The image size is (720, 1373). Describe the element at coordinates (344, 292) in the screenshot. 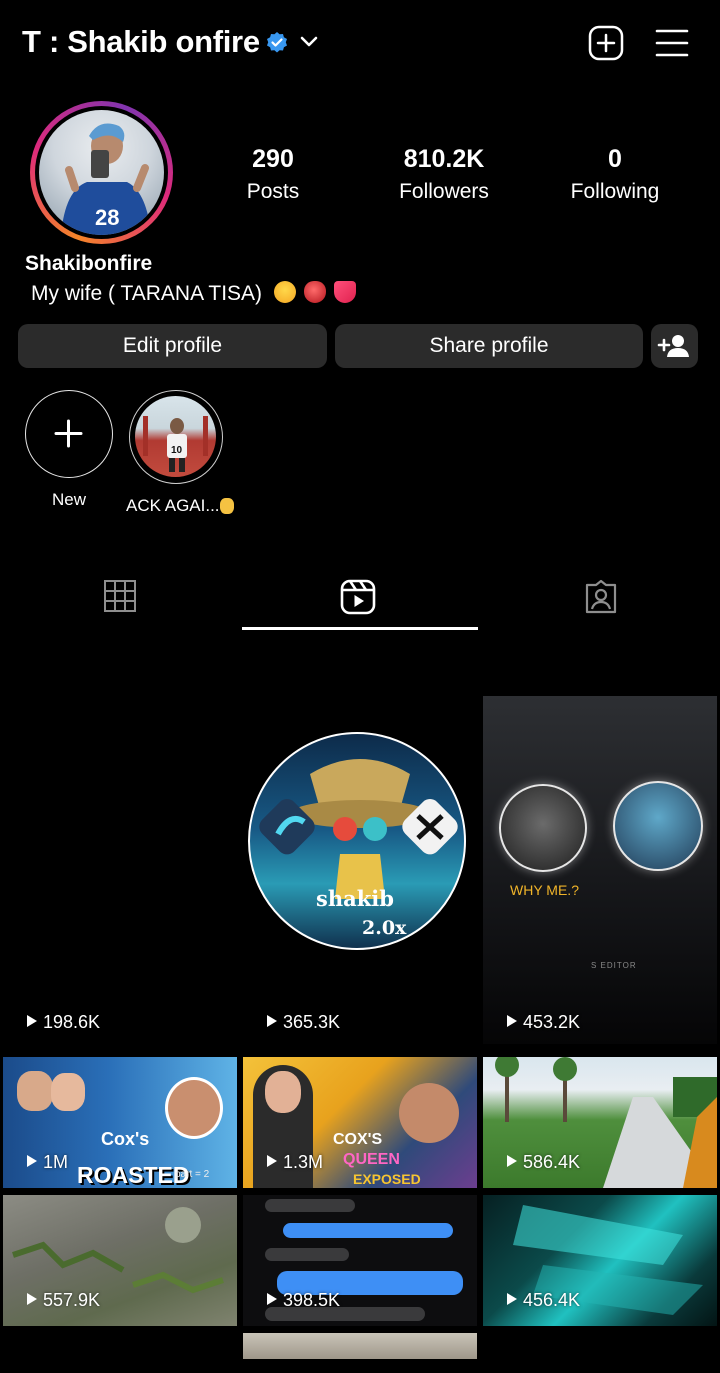

I see `heart-ribbon-icon` at that location.